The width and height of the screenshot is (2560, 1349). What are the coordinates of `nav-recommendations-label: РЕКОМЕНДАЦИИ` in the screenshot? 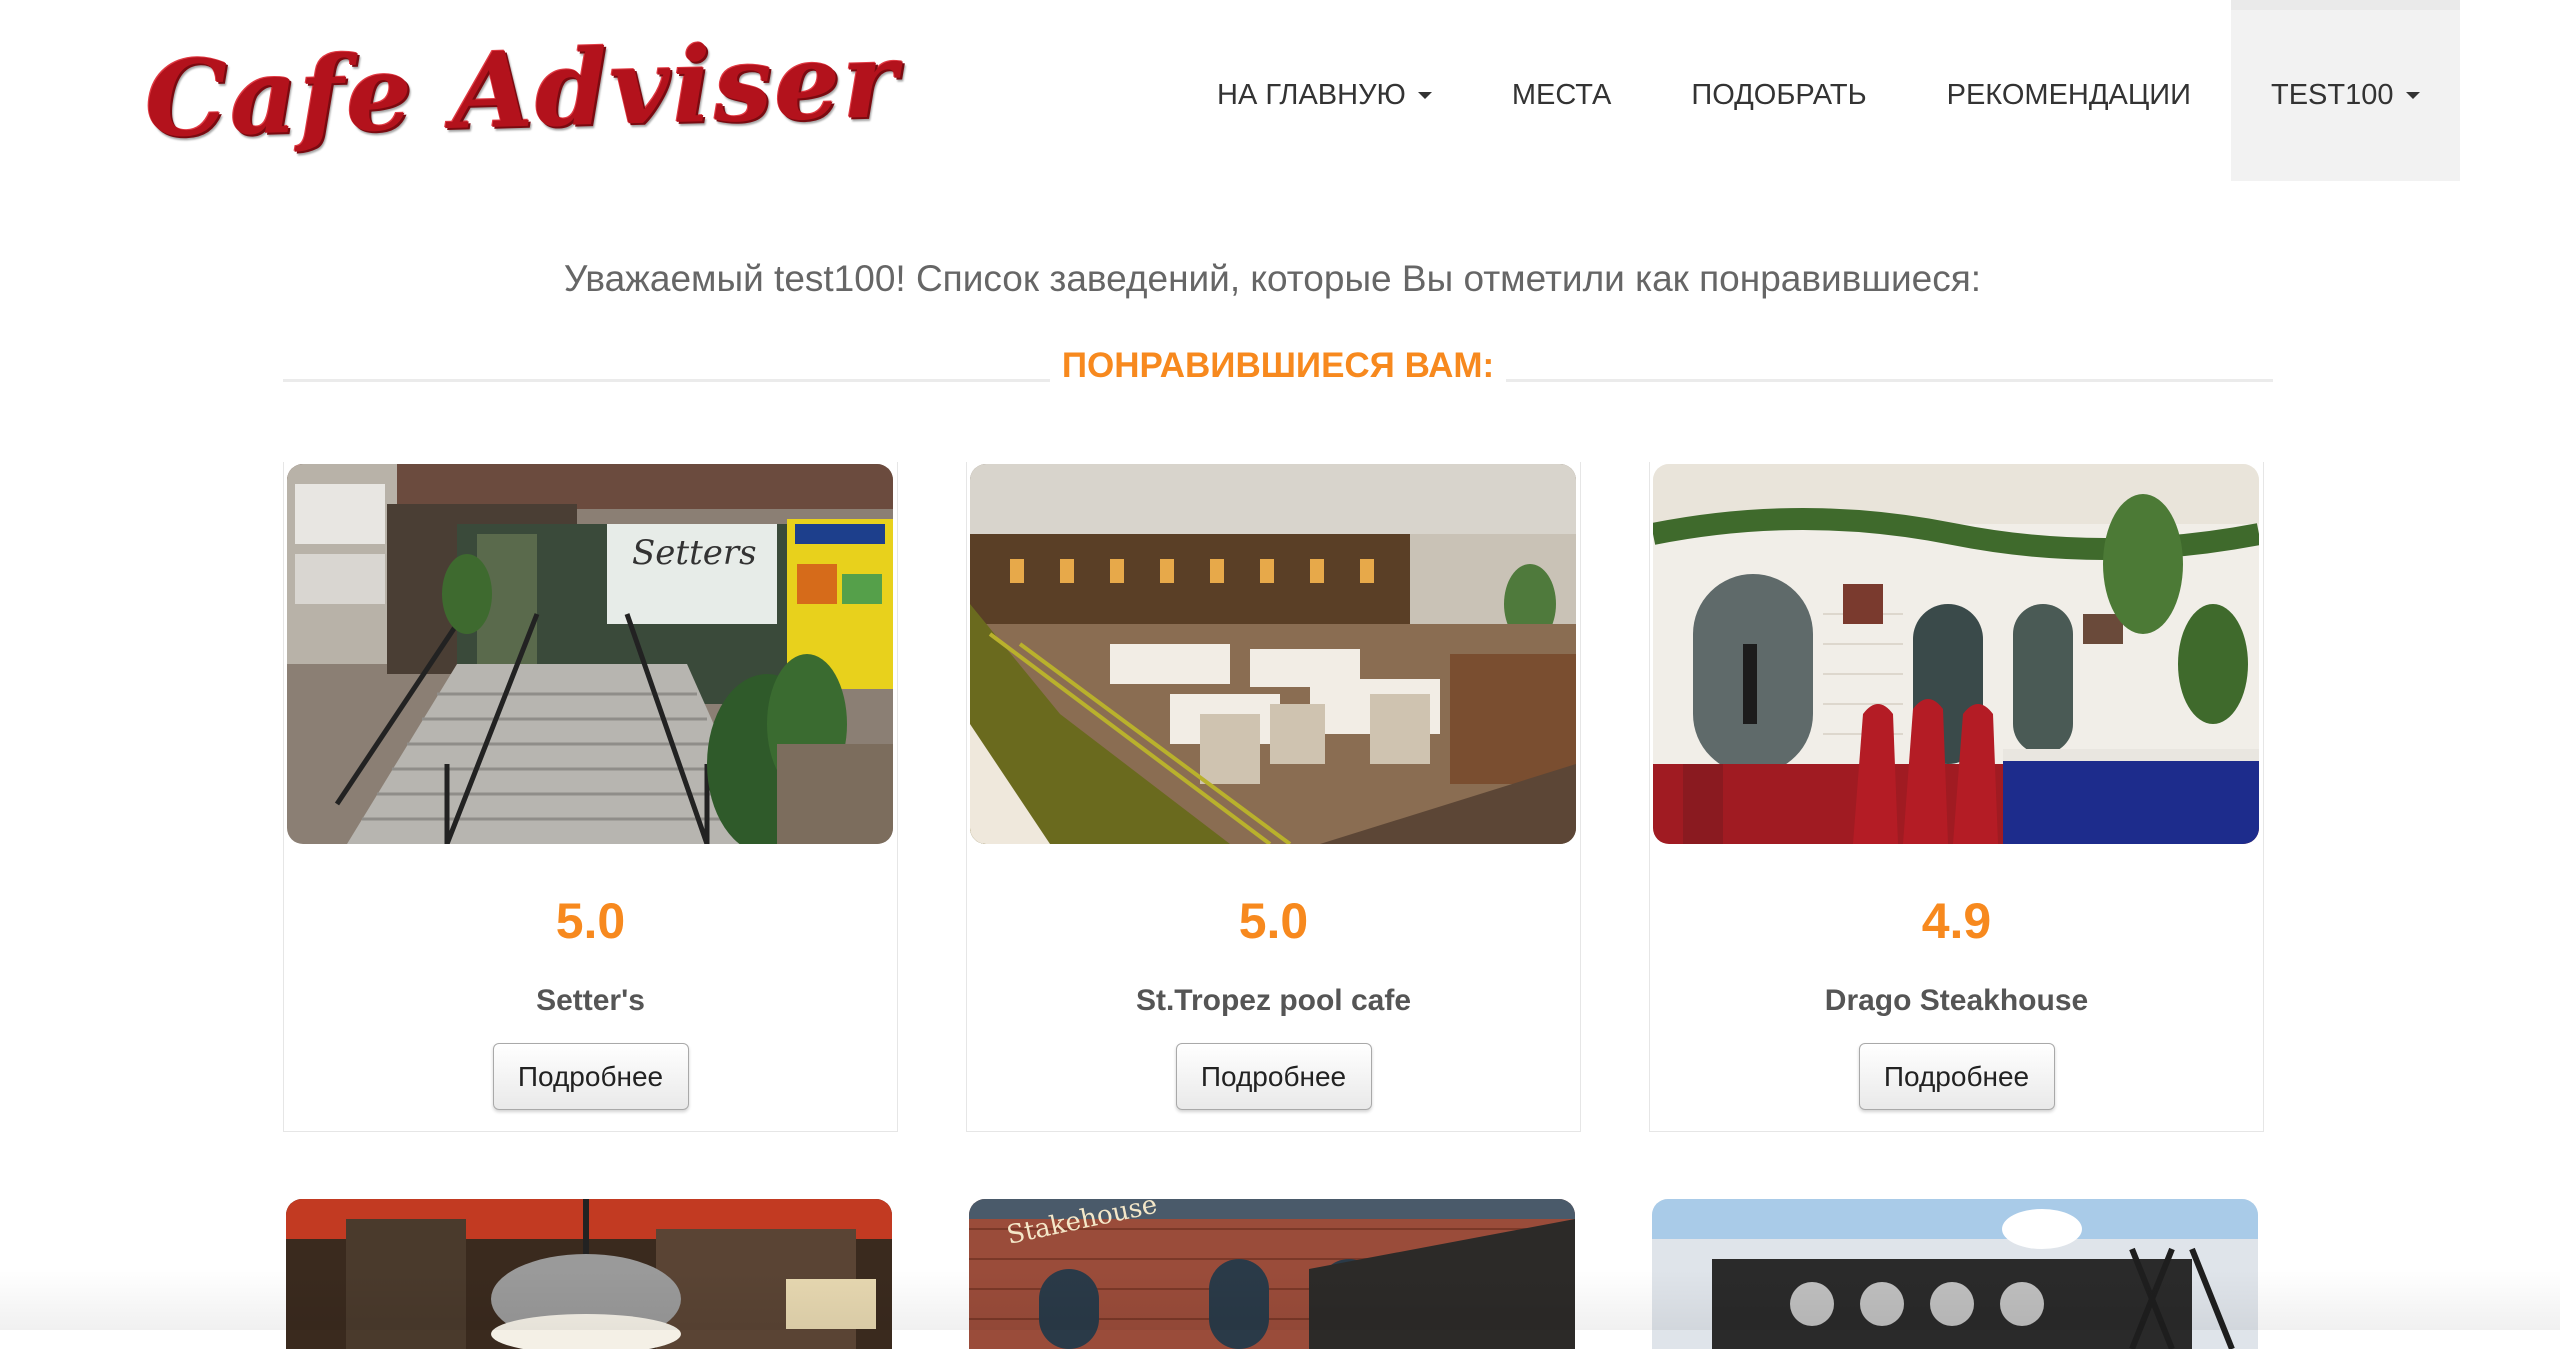 It's located at (2068, 95).